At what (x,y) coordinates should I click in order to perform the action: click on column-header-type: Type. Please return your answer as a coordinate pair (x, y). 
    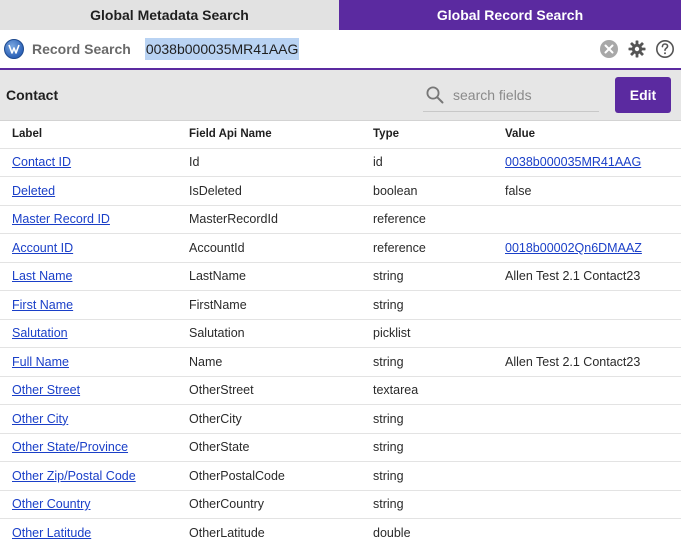
    Looking at the image, I should click on (427, 135).